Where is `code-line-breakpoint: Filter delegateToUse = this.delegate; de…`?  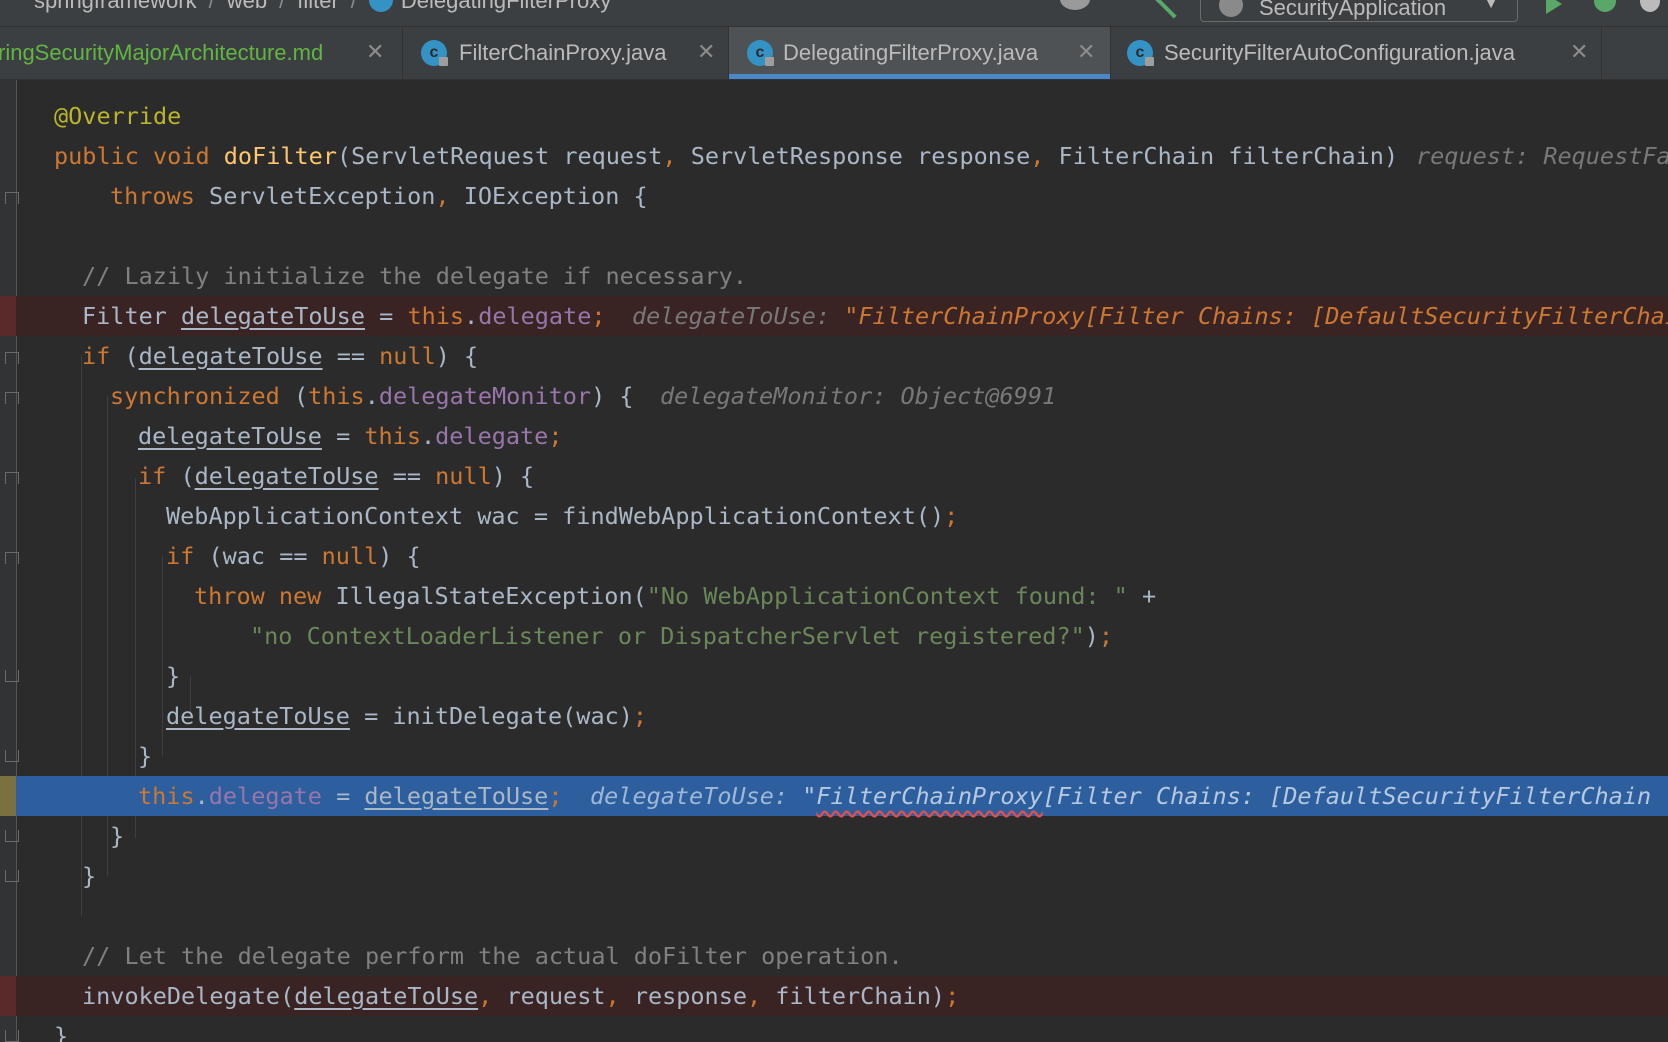 code-line-breakpoint: Filter delegateToUse = this.delegate; de… is located at coordinates (834, 316).